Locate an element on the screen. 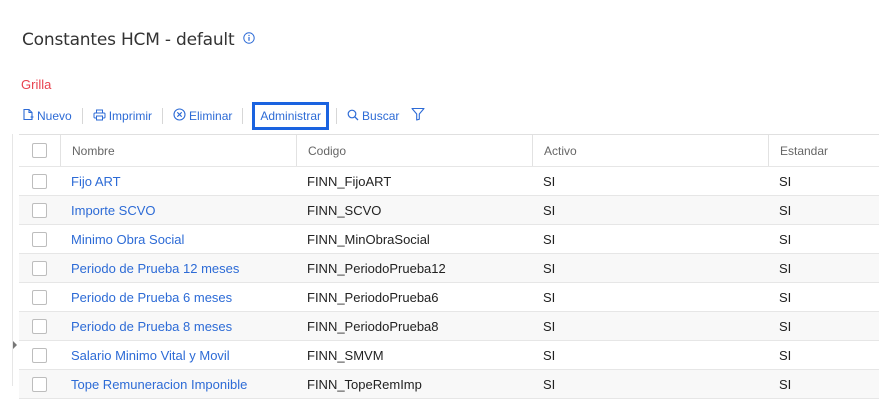 This screenshot has height=399, width=879. codigo-cell: FINN_SMVM is located at coordinates (345, 355).